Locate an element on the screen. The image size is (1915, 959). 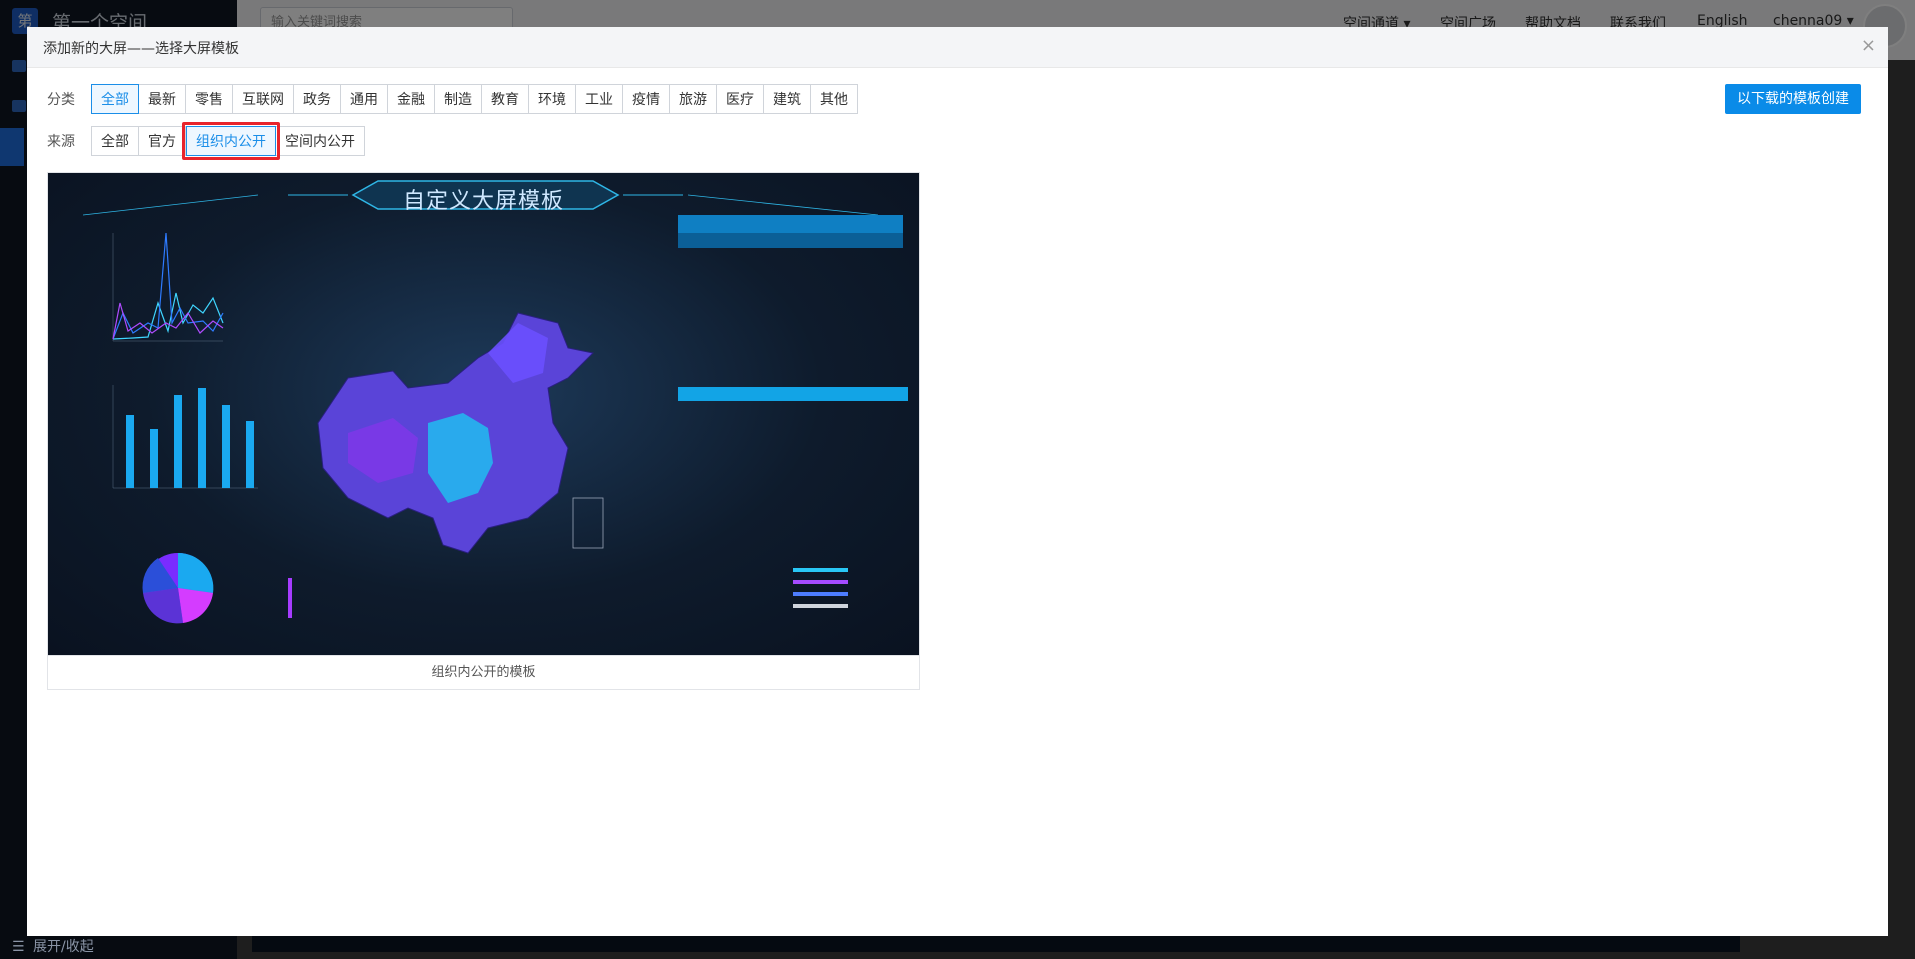
source-button: 组织内公开 is located at coordinates (231, 141).